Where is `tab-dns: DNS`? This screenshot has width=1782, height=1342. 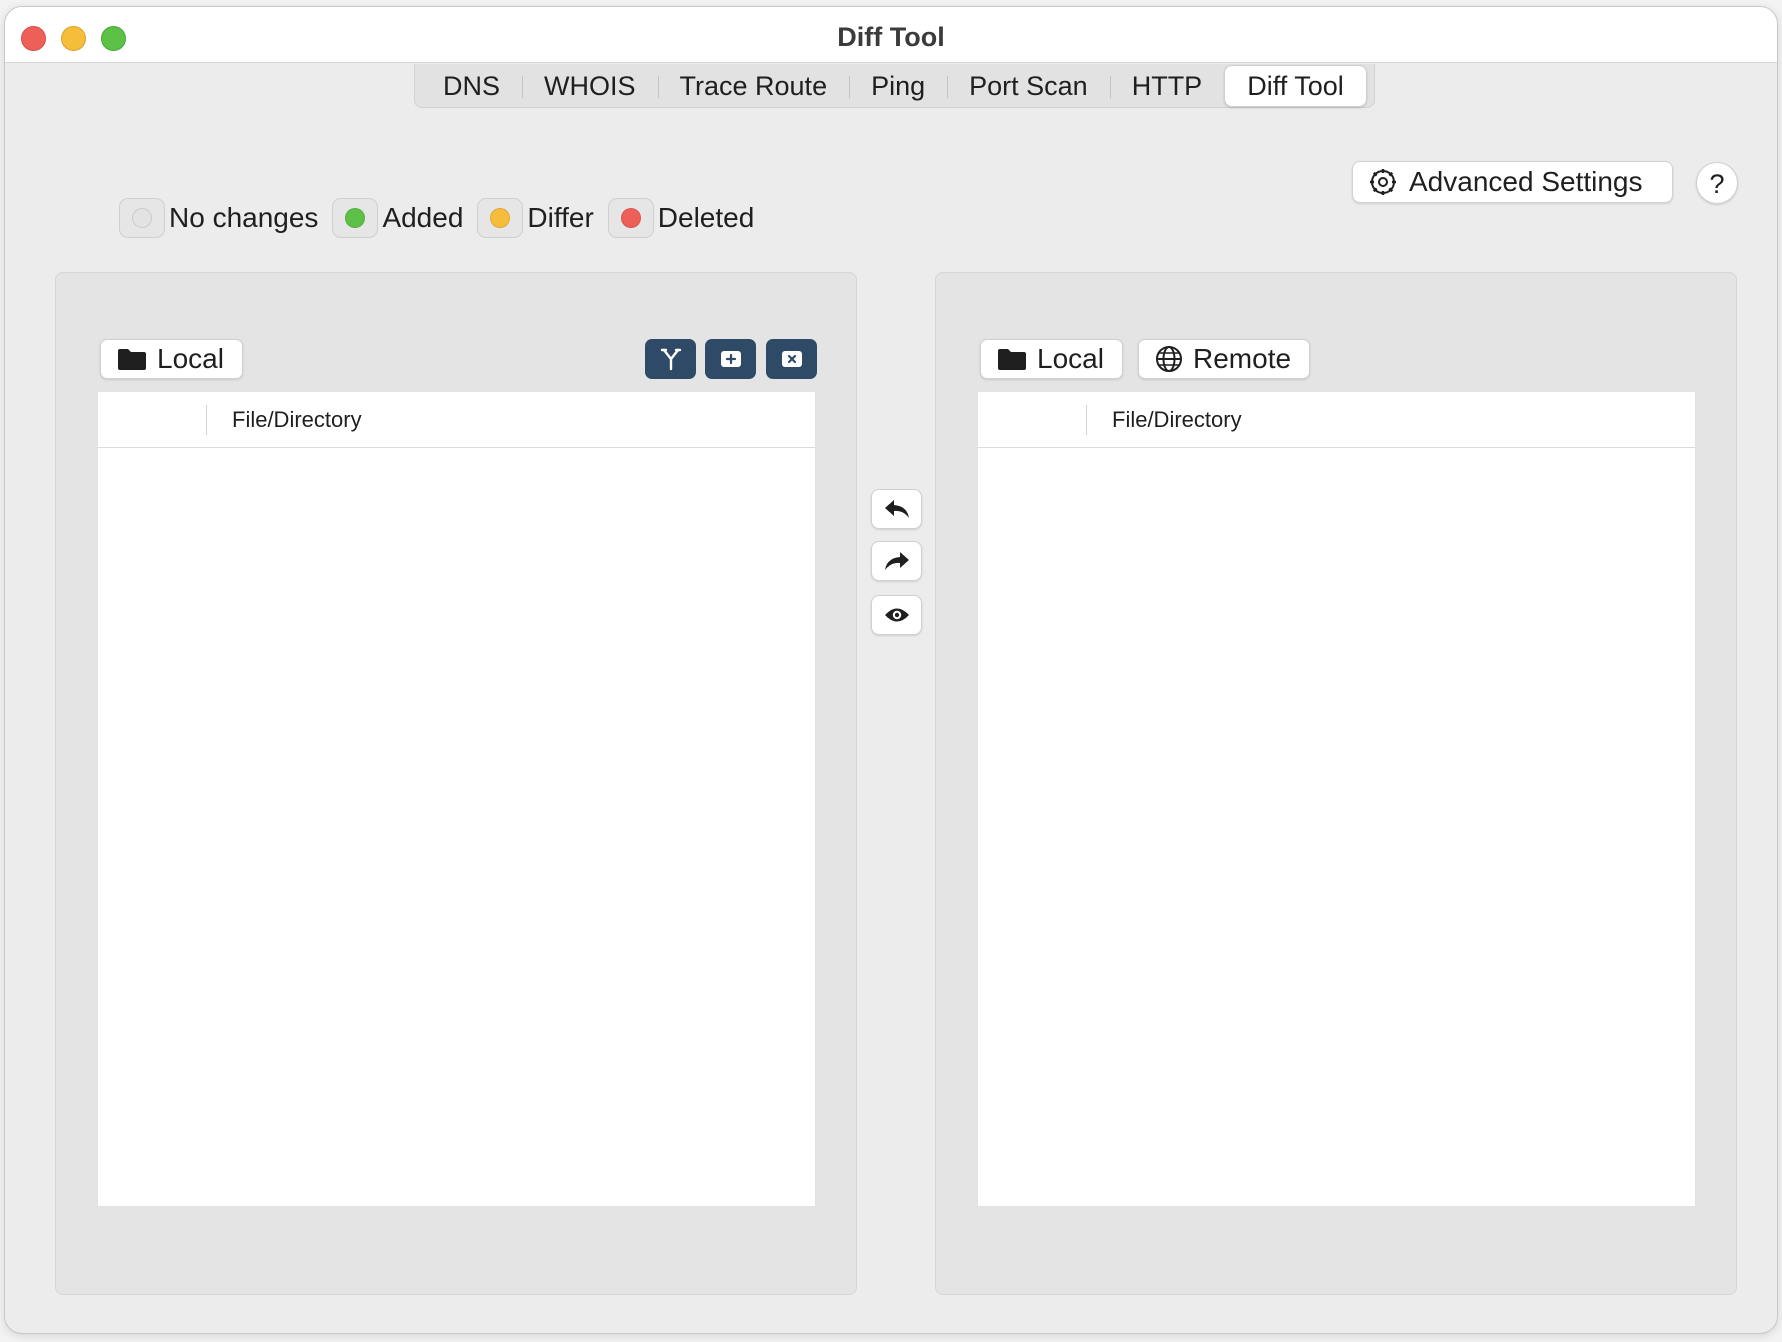 tab-dns: DNS is located at coordinates (471, 86).